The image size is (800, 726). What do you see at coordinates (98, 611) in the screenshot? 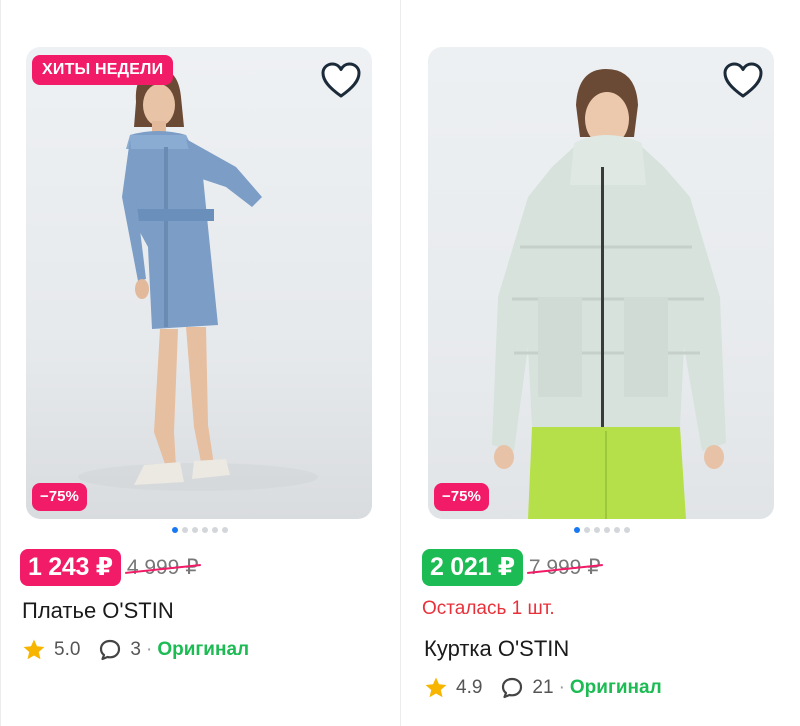
I see `product-title: Платье O'STIN` at bounding box center [98, 611].